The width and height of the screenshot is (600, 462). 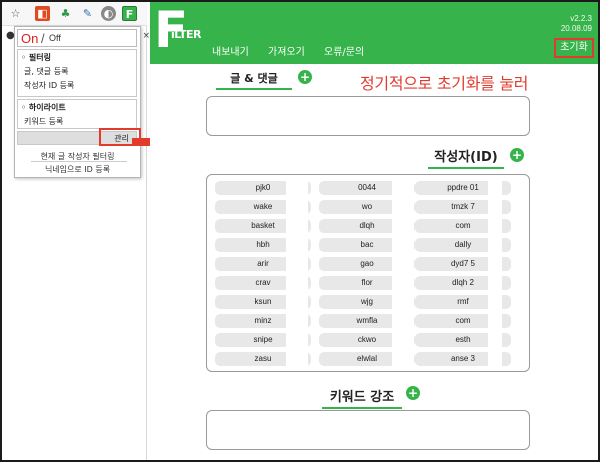 I want to click on circle-icon: ◐, so click(x=108, y=13).